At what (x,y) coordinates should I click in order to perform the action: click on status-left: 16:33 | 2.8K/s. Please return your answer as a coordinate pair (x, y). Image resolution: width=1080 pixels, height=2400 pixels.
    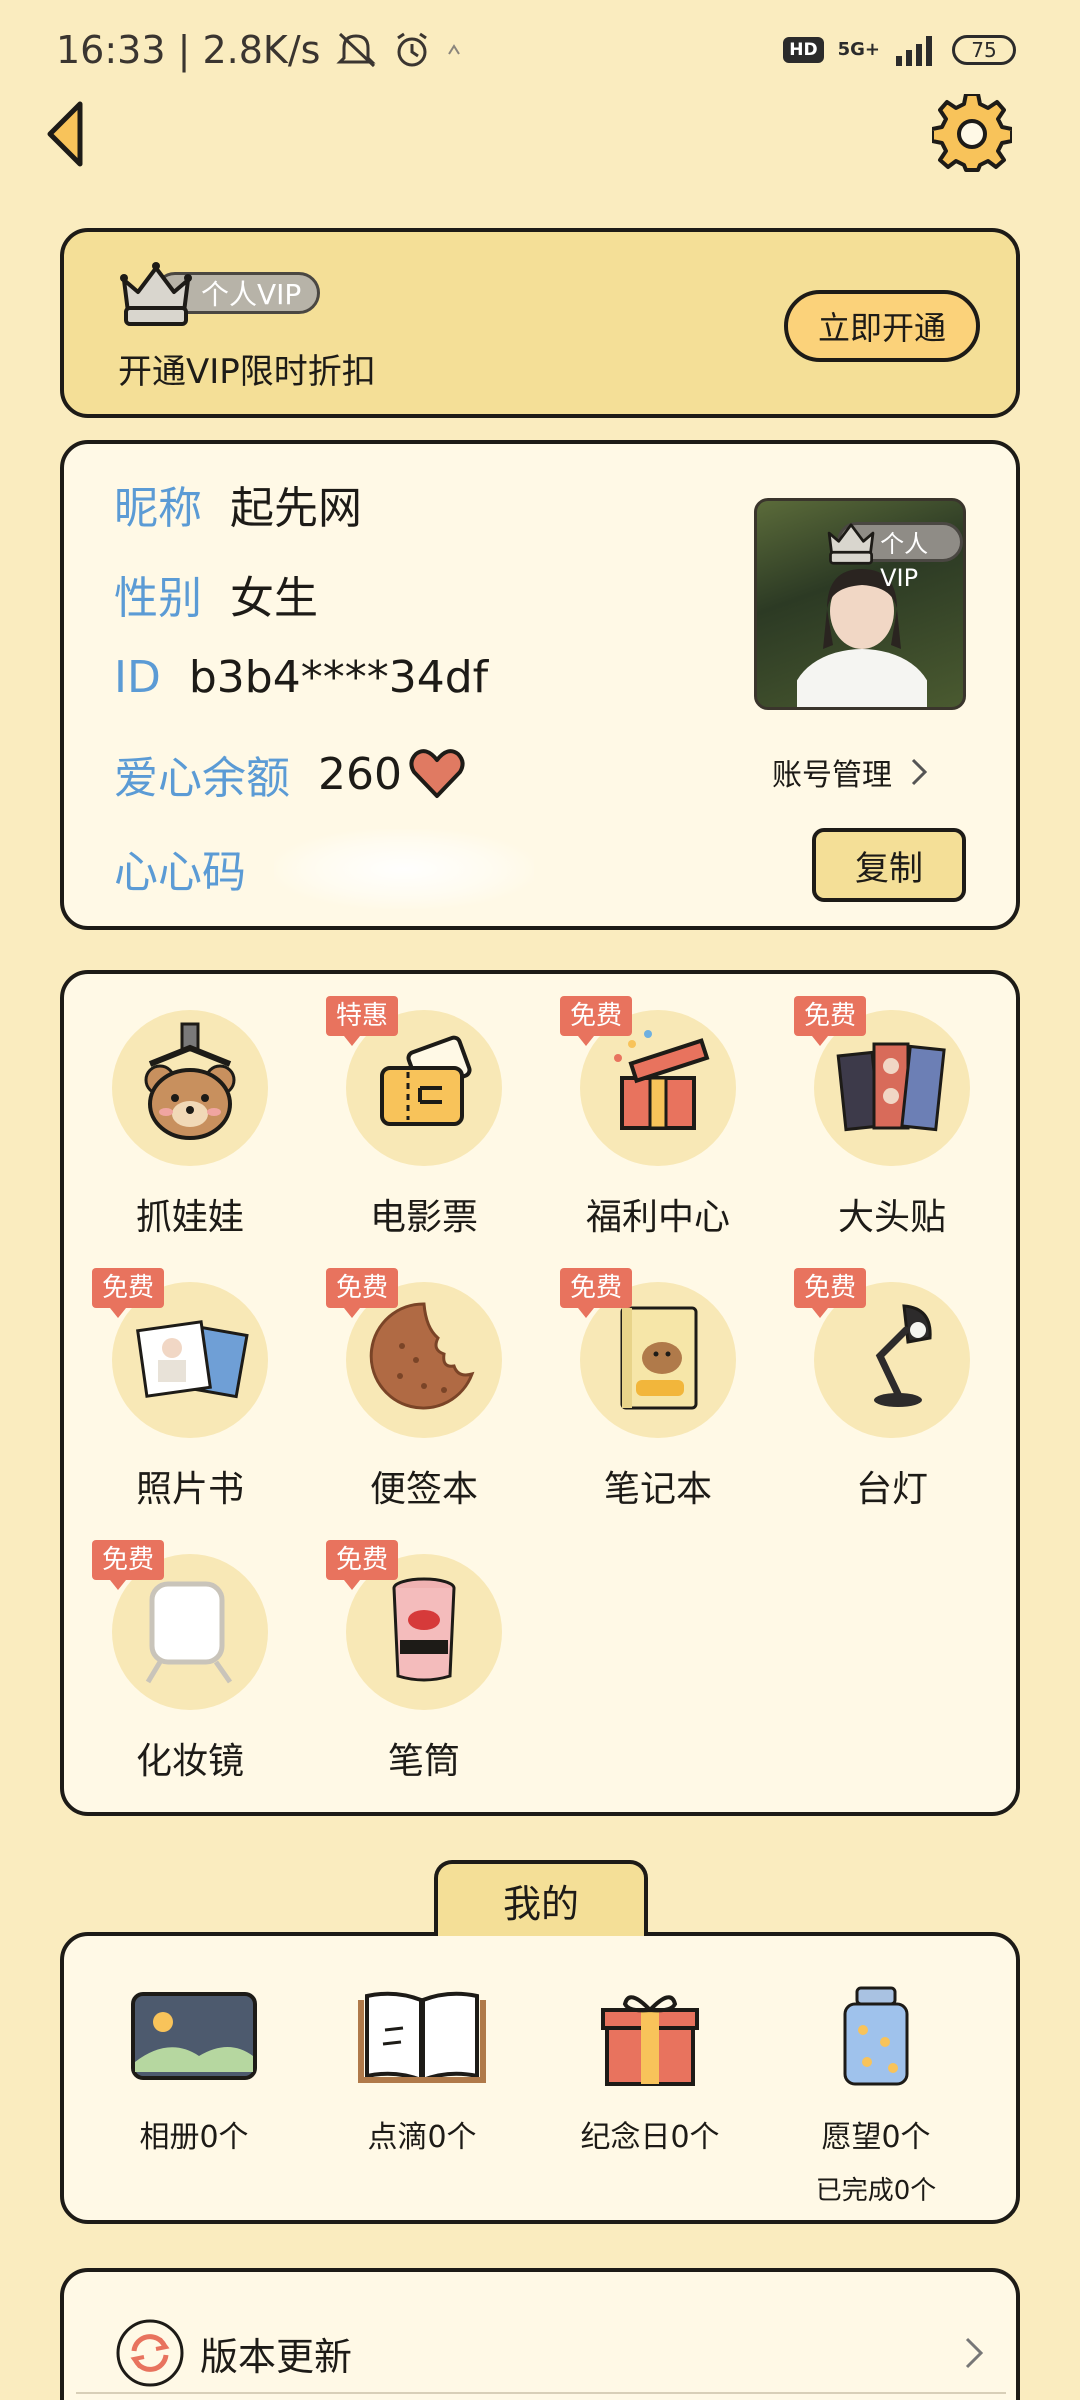
    Looking at the image, I should click on (259, 50).